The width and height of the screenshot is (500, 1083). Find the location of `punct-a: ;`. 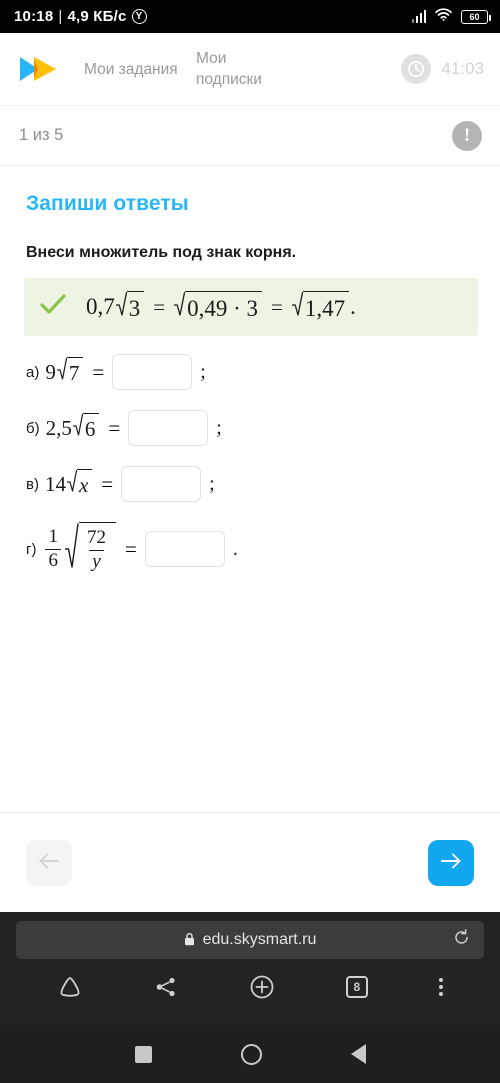

punct-a: ; is located at coordinates (203, 371).